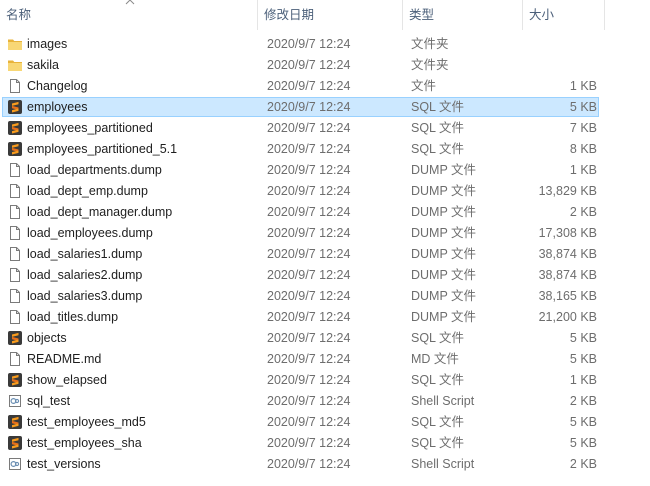  What do you see at coordinates (289, 15) in the screenshot?
I see `column-header-date-label: 修改日期` at bounding box center [289, 15].